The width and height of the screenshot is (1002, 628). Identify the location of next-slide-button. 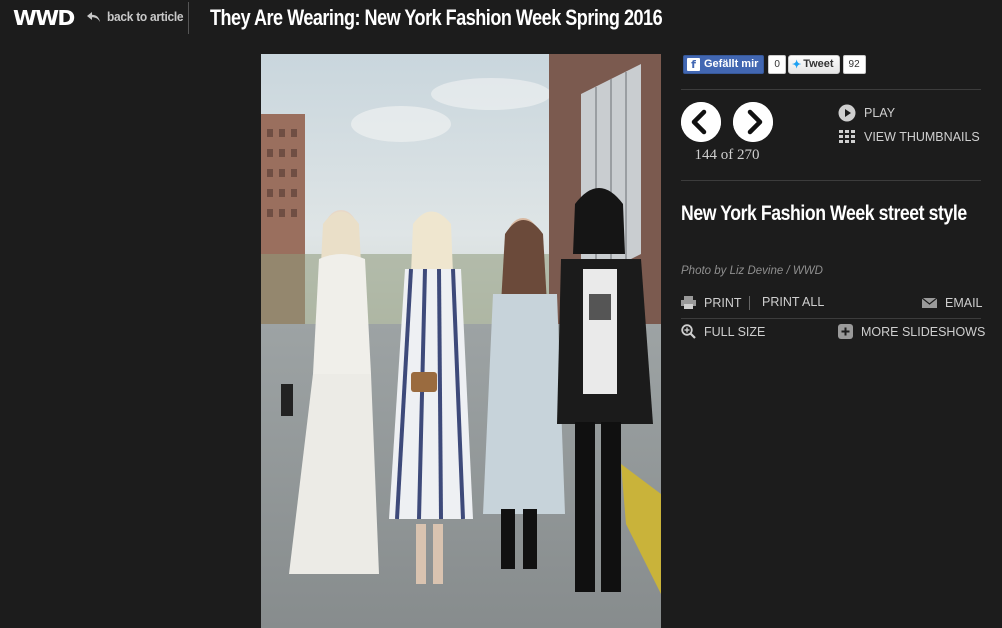
(753, 122).